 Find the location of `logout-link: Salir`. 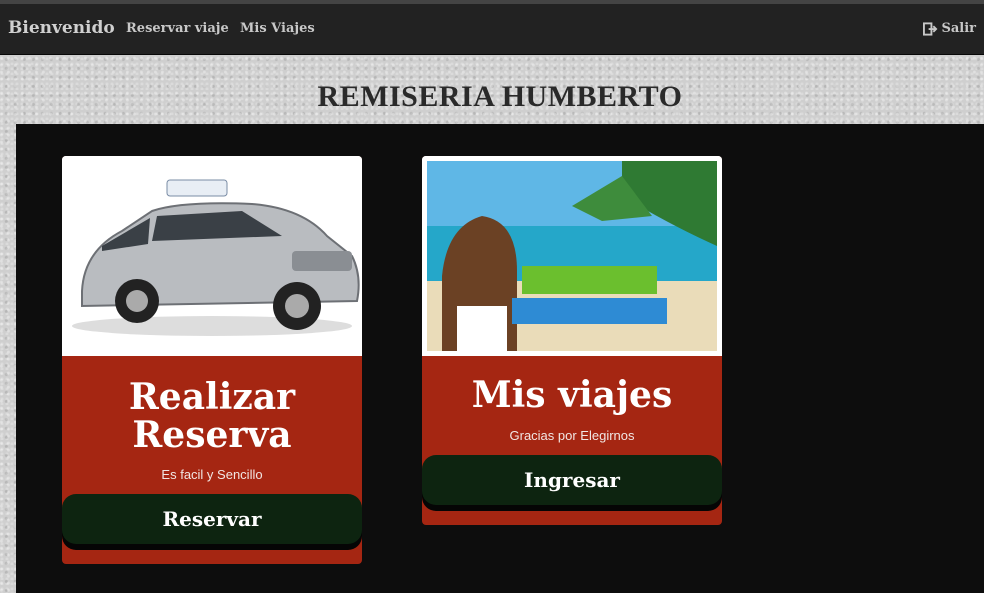

logout-link: Salir is located at coordinates (949, 28).